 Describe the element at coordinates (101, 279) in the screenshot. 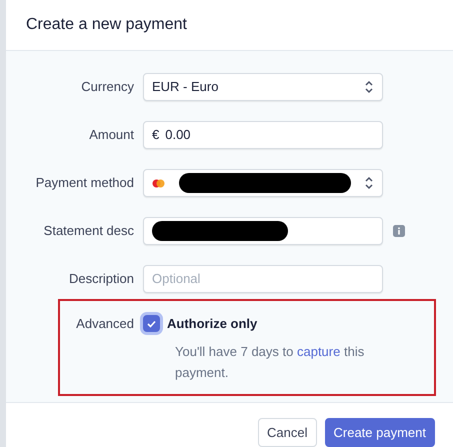

I see `field-label: Description` at that location.